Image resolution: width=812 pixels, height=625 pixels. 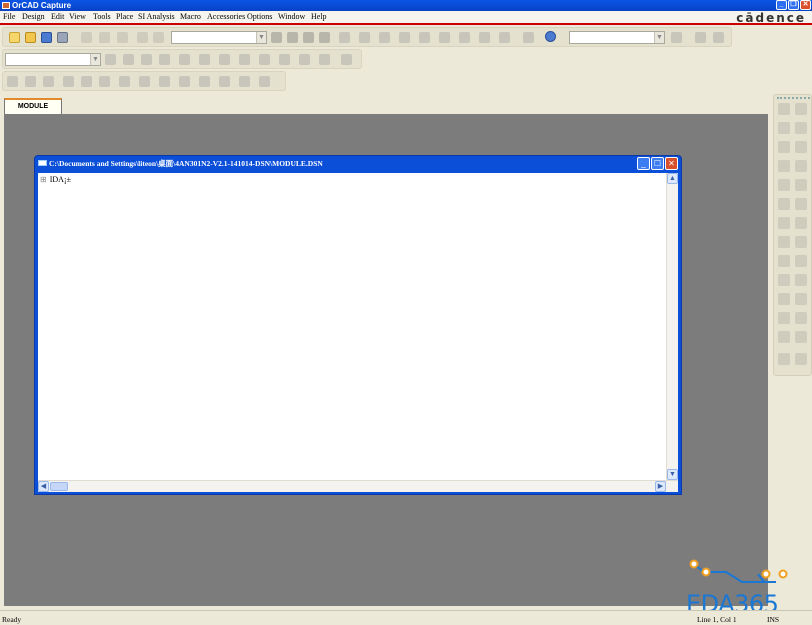 What do you see at coordinates (784, 223) in the screenshot?
I see `place-offpage-icon` at bounding box center [784, 223].